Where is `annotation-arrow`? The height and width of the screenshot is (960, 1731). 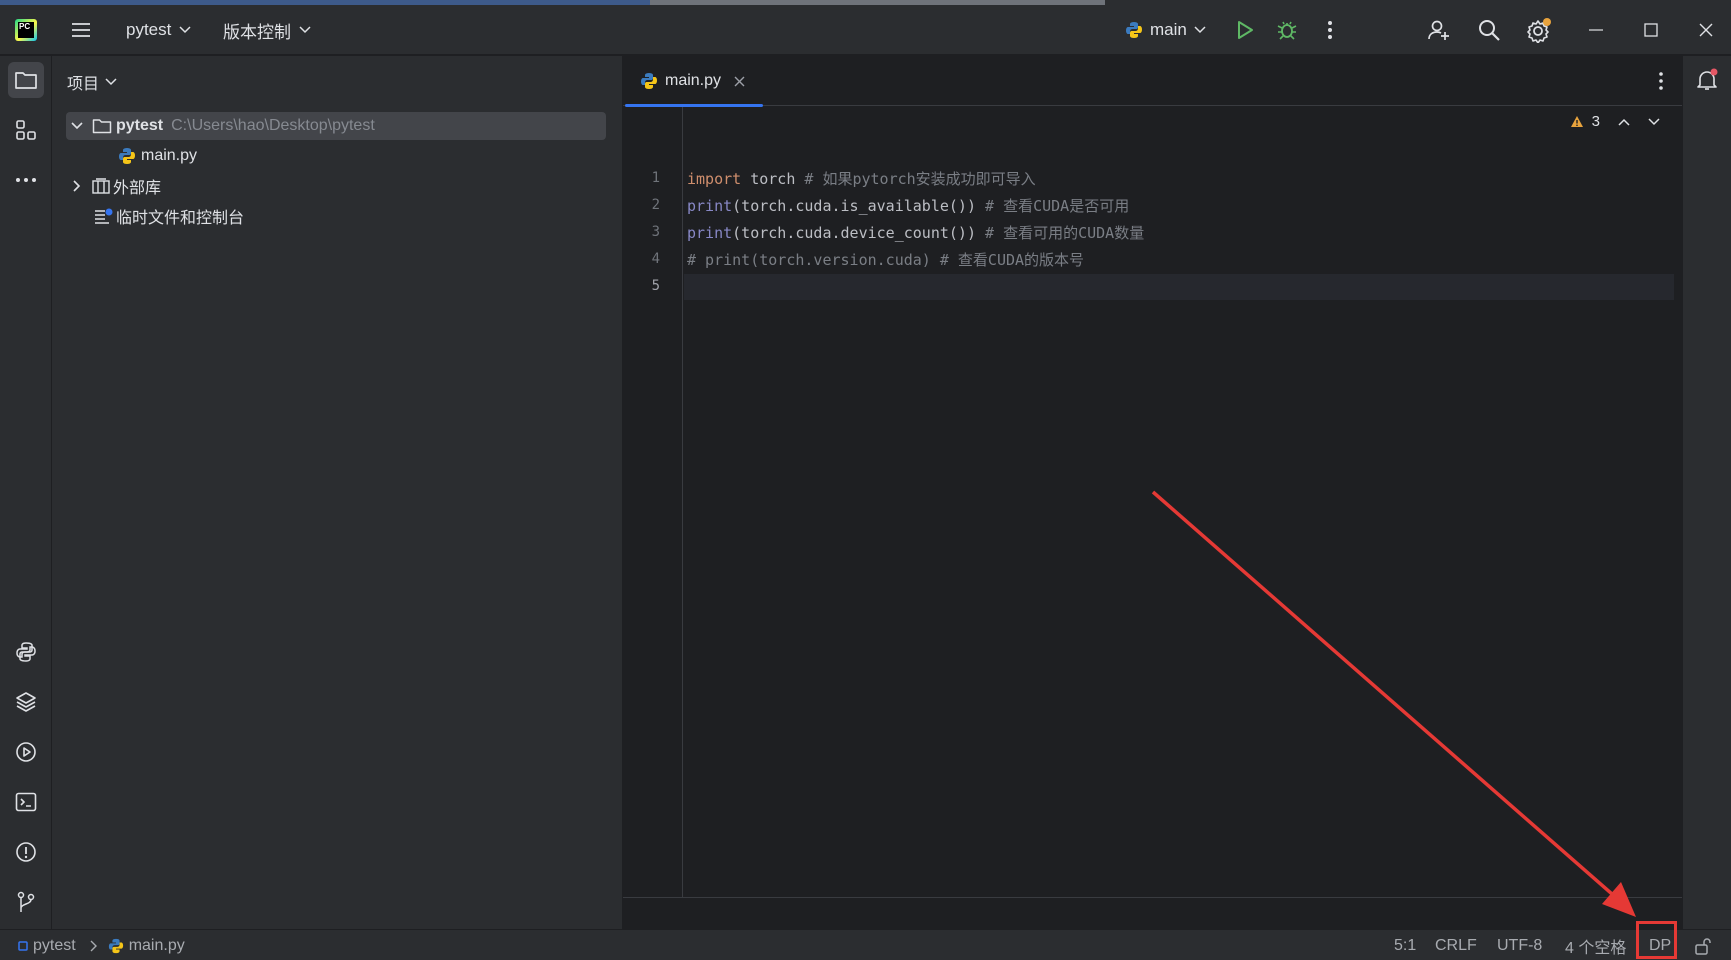
annotation-arrow is located at coordinates (1393, 703).